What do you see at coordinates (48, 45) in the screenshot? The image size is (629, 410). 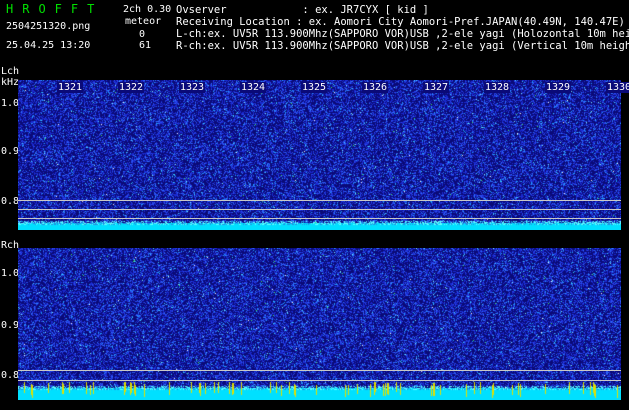 I see `datetime-label: 25.04.25 13:20` at bounding box center [48, 45].